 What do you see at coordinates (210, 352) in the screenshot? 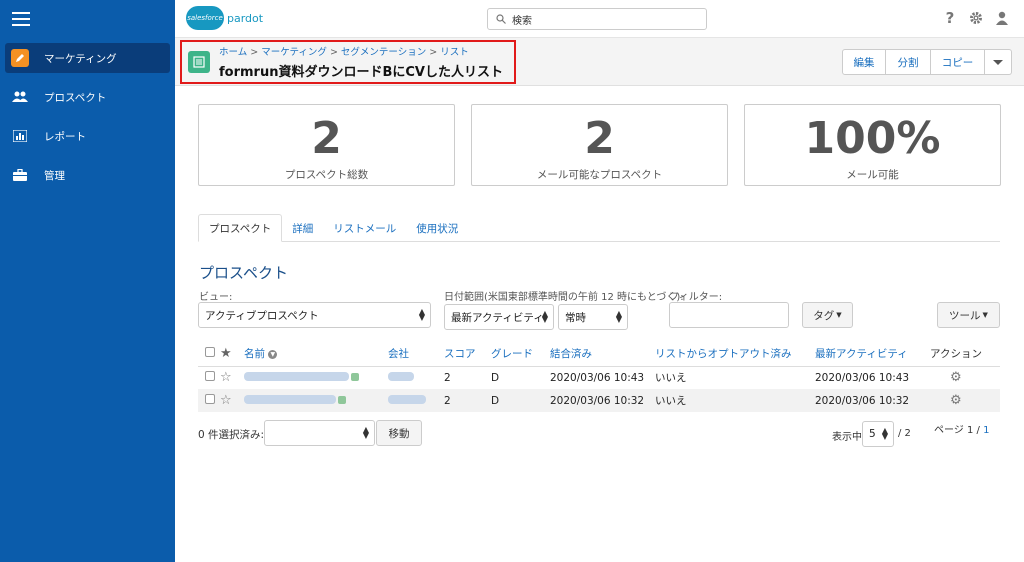
I see `select-all-checkbox` at bounding box center [210, 352].